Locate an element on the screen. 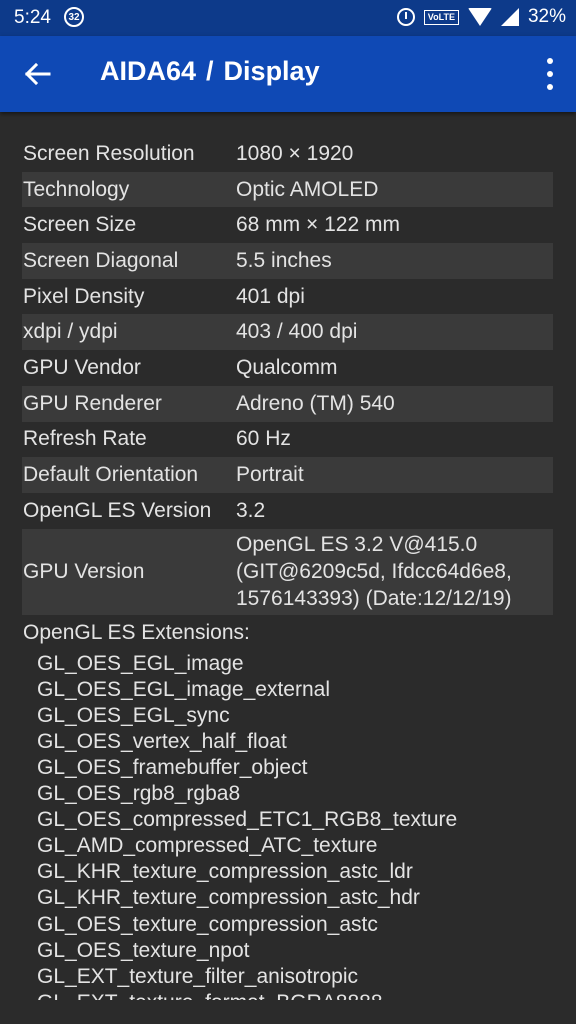 This screenshot has height=1024, width=576. detail-value: Adreno (TM) 540 is located at coordinates (315, 403).